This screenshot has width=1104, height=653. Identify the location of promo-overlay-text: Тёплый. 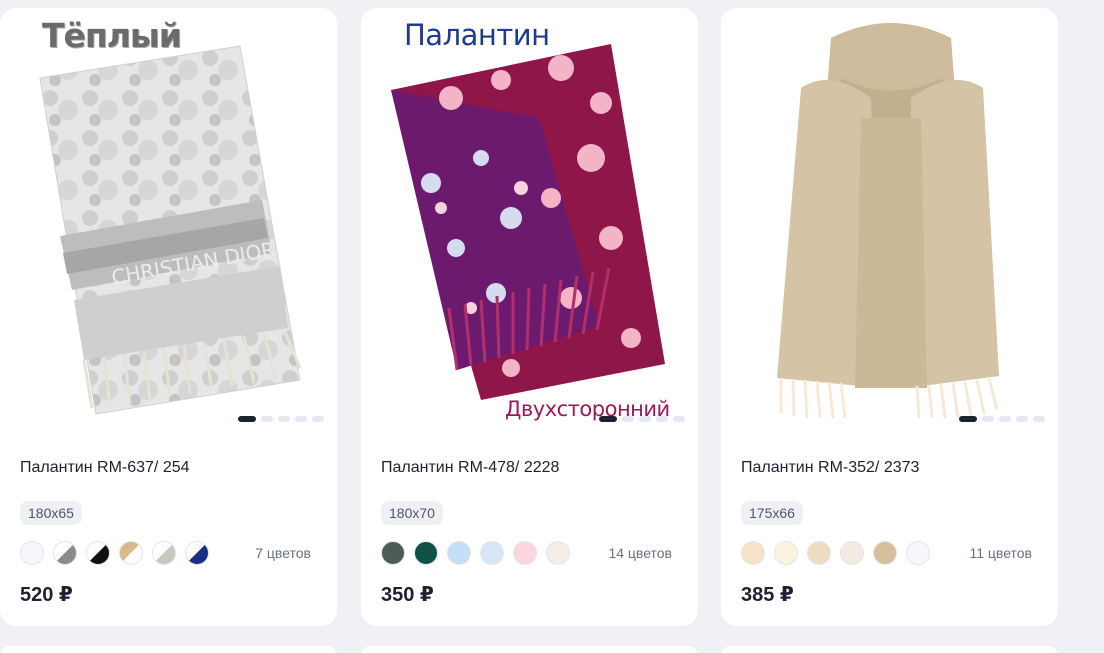
(112, 35).